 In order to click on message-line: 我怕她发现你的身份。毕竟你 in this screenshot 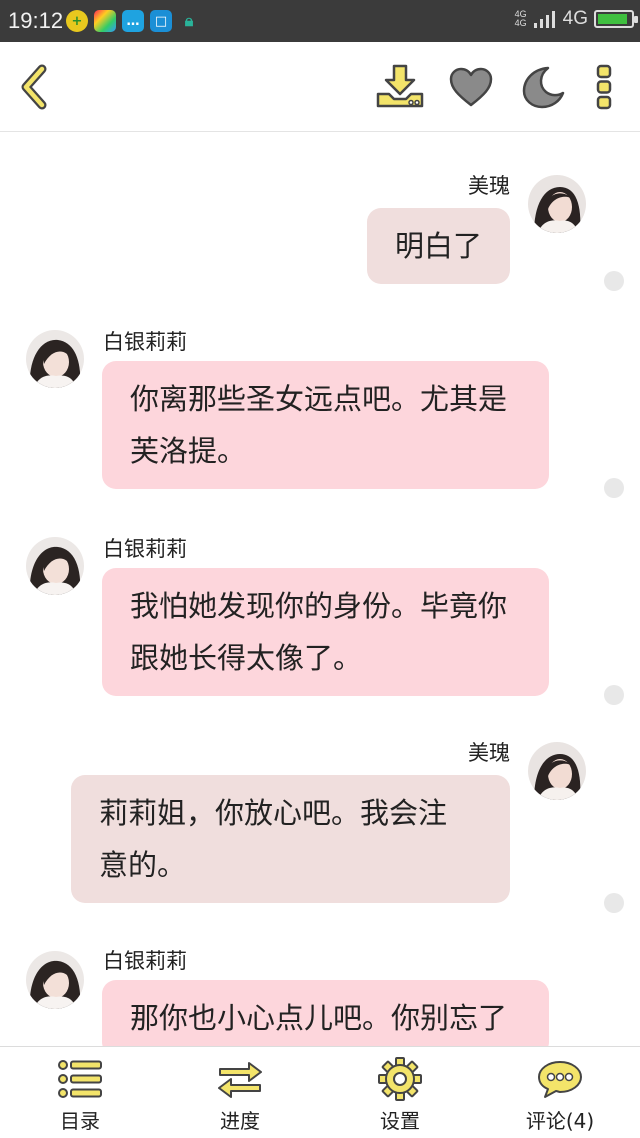, I will do `click(319, 606)`.